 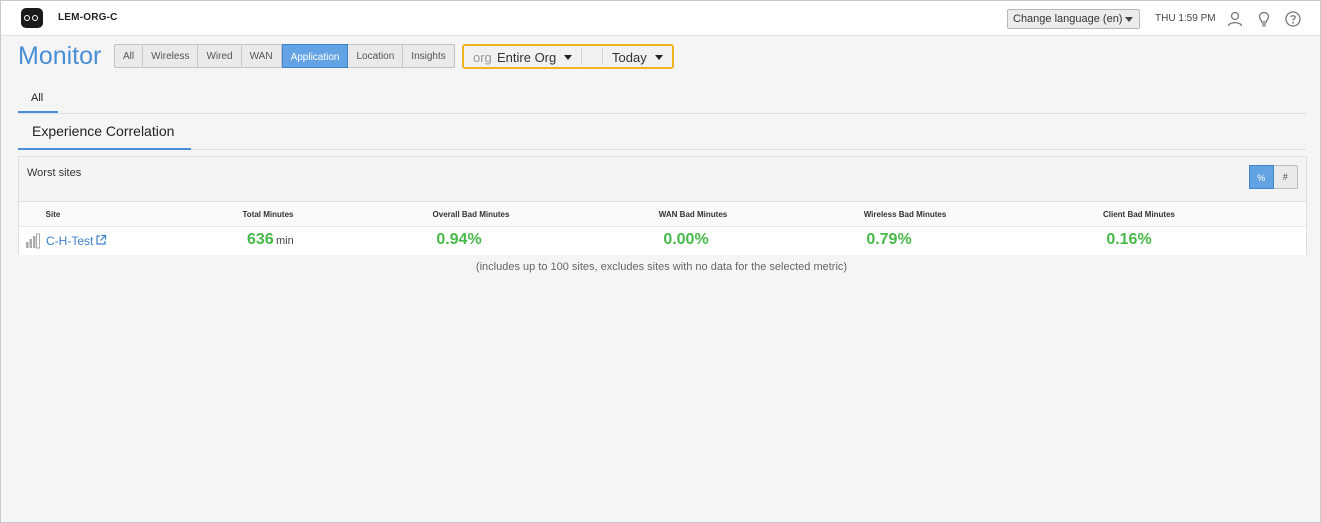 I want to click on clock: THU 1:59 PM, so click(x=1185, y=18).